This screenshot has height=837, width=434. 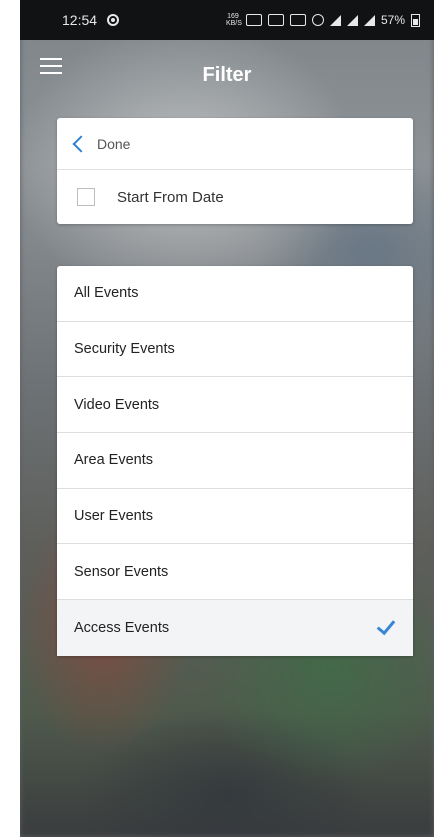 I want to click on status-time: 12:54, so click(x=80, y=20).